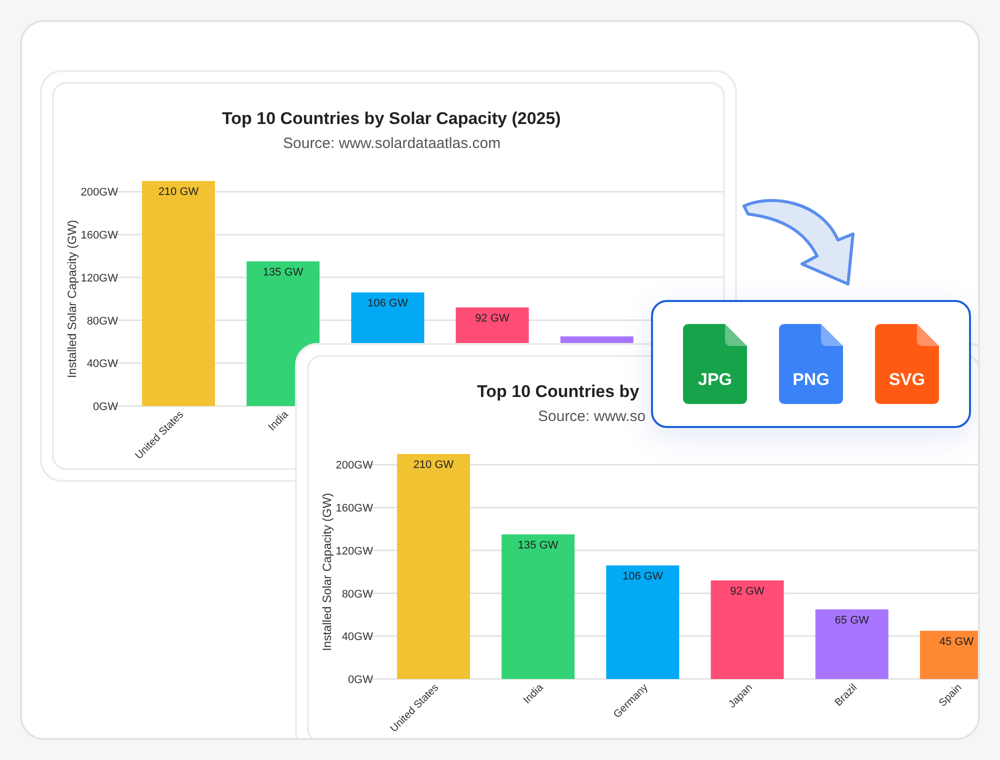 The width and height of the screenshot is (1000, 760). I want to click on file-format-button: SVG, so click(907, 364).